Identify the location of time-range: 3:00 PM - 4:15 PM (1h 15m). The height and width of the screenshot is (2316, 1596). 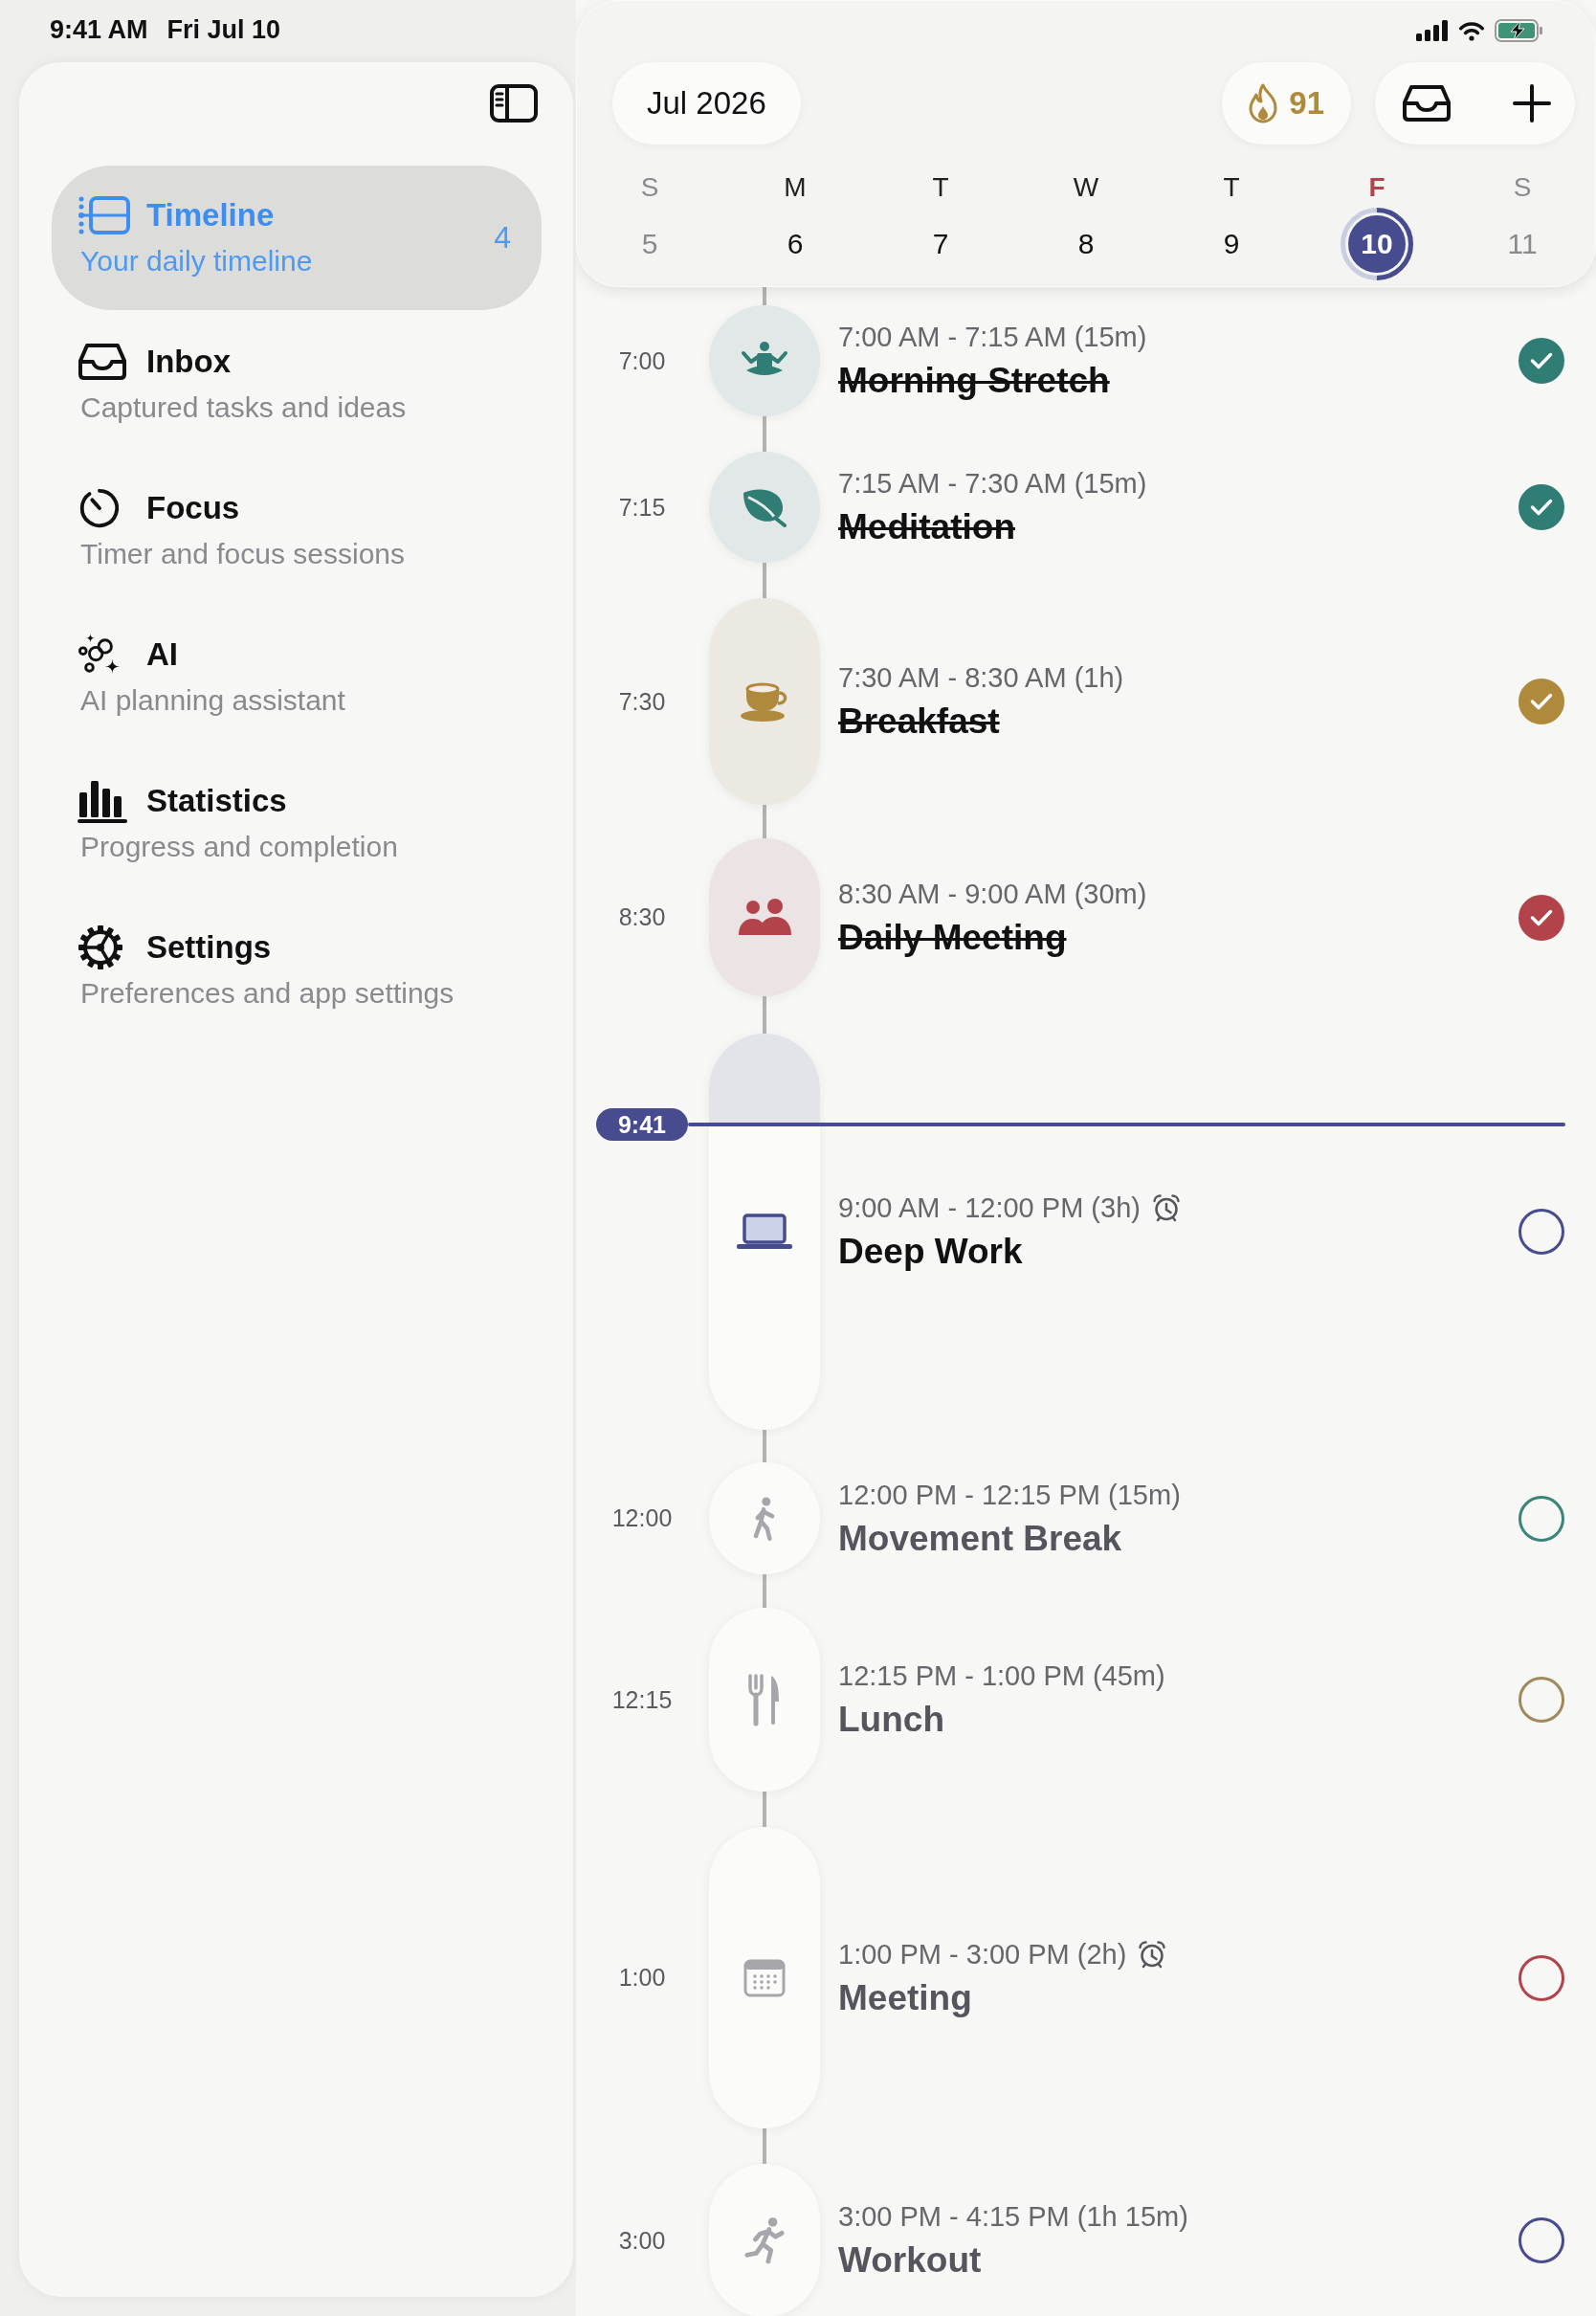
(1013, 2217).